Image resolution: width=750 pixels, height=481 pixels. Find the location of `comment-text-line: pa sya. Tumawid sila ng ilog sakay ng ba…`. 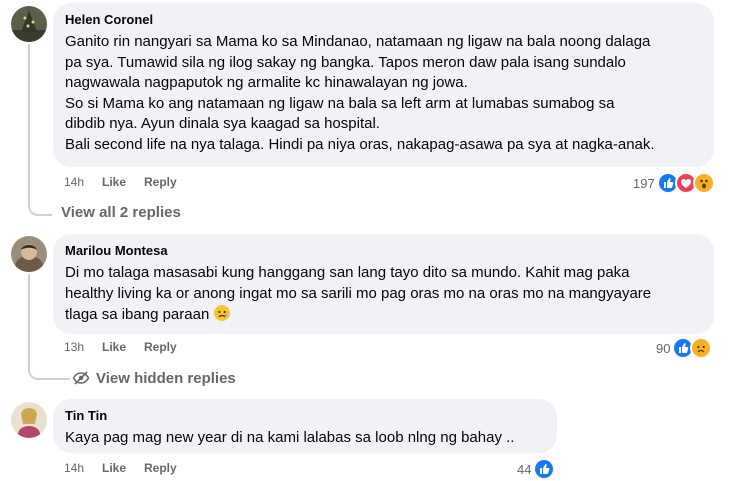

comment-text-line: pa sya. Tumawid sila ng ilog sakay ng ba… is located at coordinates (345, 62).